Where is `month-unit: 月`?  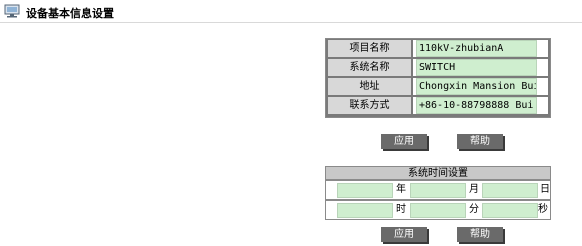
month-unit: 月 is located at coordinates (474, 189).